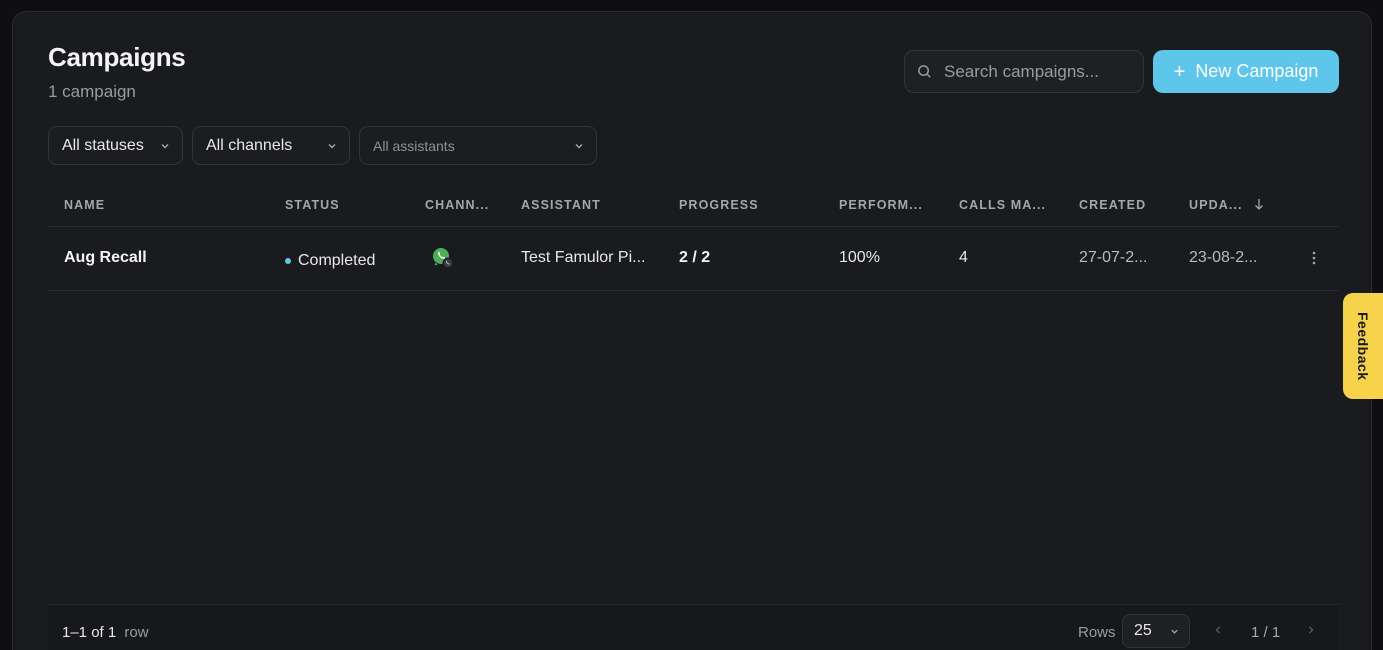  What do you see at coordinates (136, 632) in the screenshot?
I see `row-unit: row` at bounding box center [136, 632].